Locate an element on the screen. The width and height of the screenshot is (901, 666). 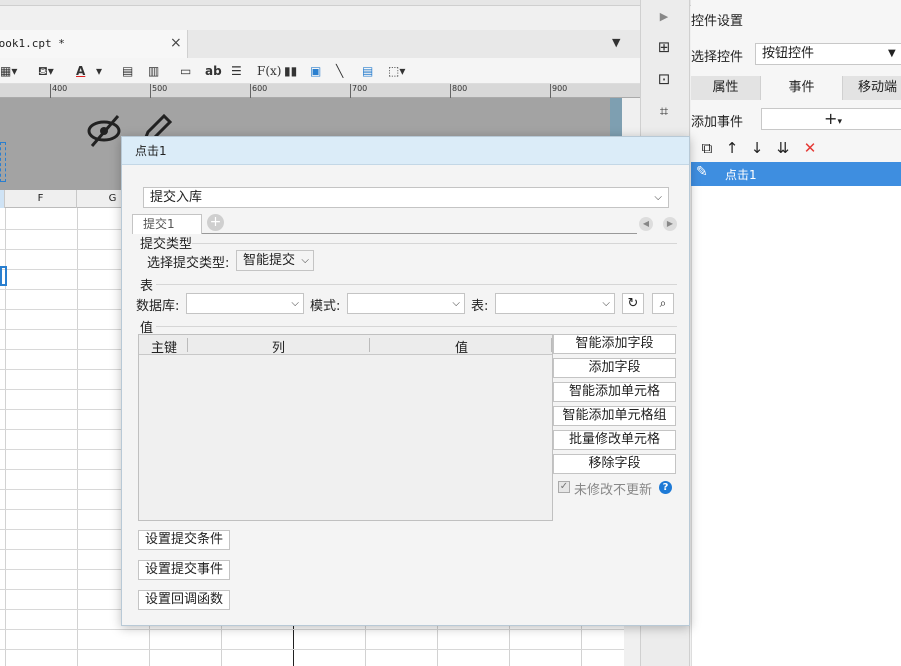
ruler-label: 500 is located at coordinates (160, 88).